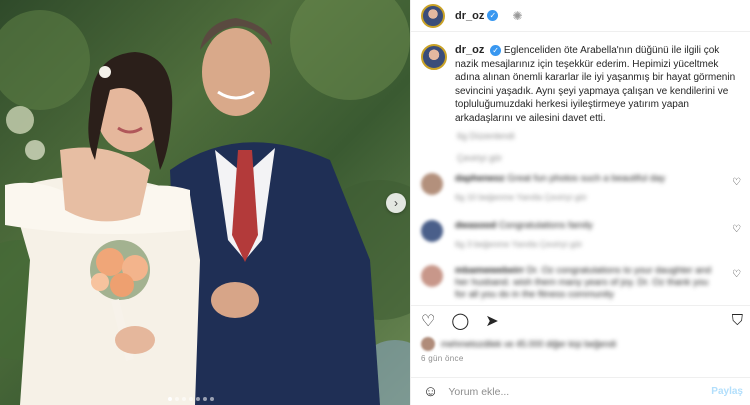  I want to click on loading-spinner-icon: ✺, so click(517, 15).